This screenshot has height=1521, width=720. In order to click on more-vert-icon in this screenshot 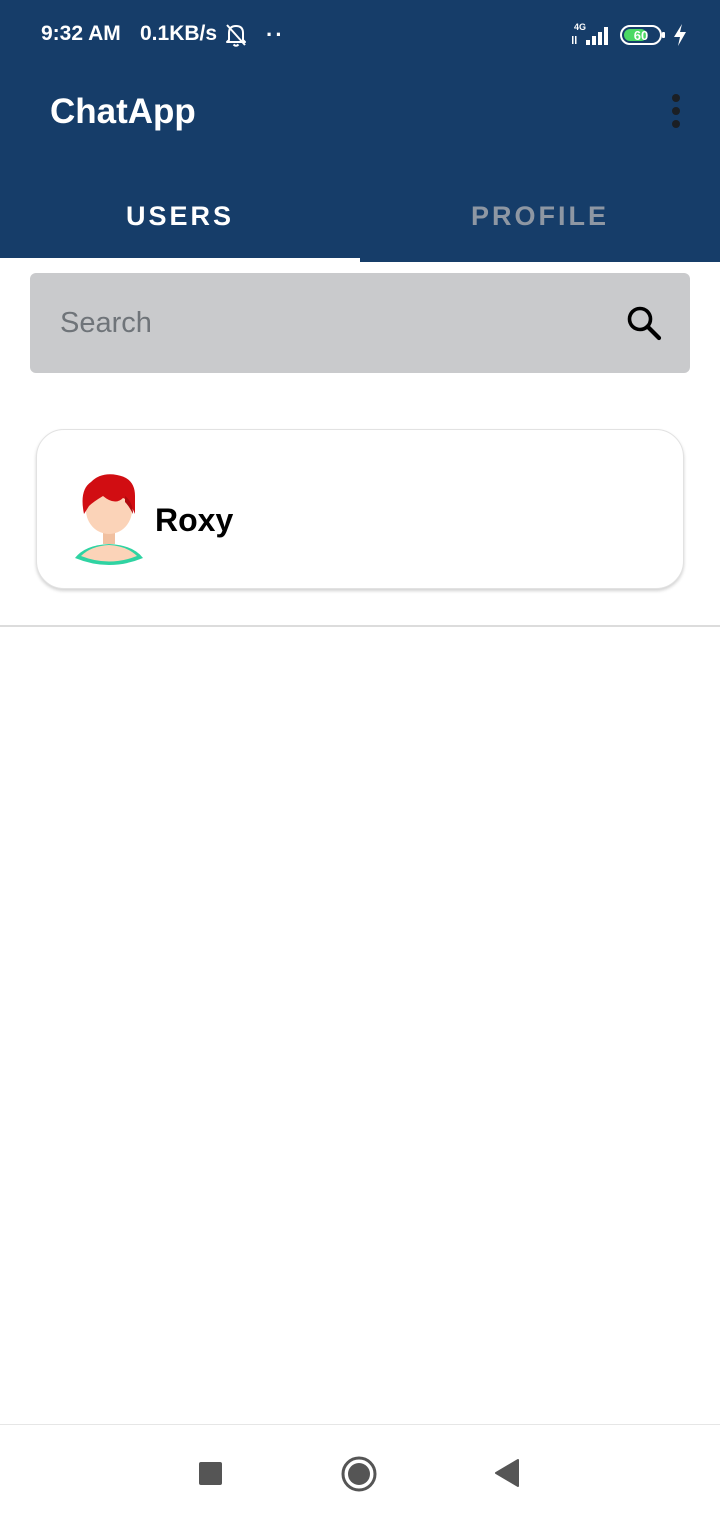, I will do `click(676, 112)`.